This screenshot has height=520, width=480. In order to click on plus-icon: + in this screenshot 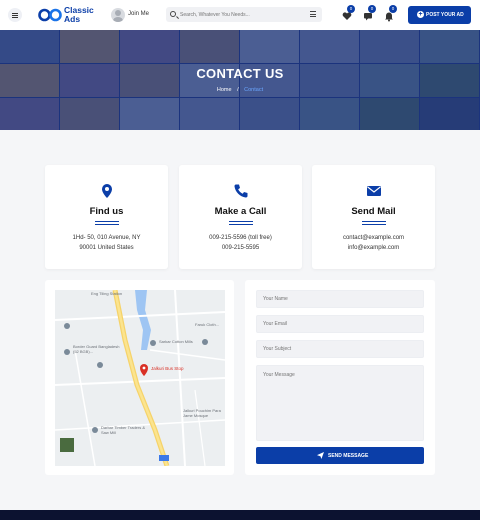, I will do `click(420, 14)`.